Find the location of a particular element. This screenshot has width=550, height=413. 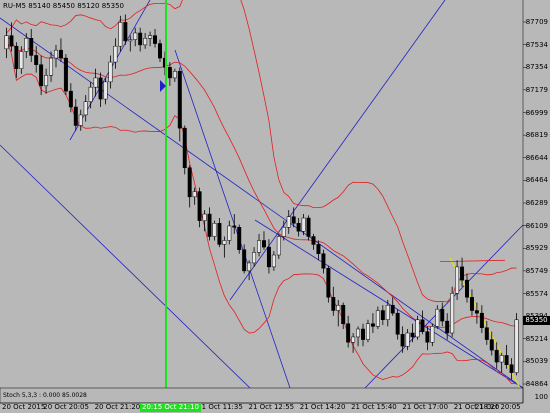

price-axis-label: 85929 is located at coordinates (536, 248).